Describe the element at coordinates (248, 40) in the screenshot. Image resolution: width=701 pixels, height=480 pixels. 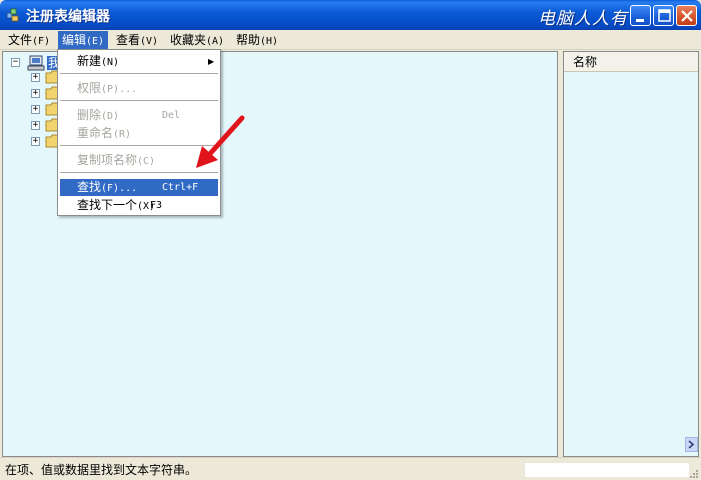
I see `menu-help-label: 帮助` at that location.